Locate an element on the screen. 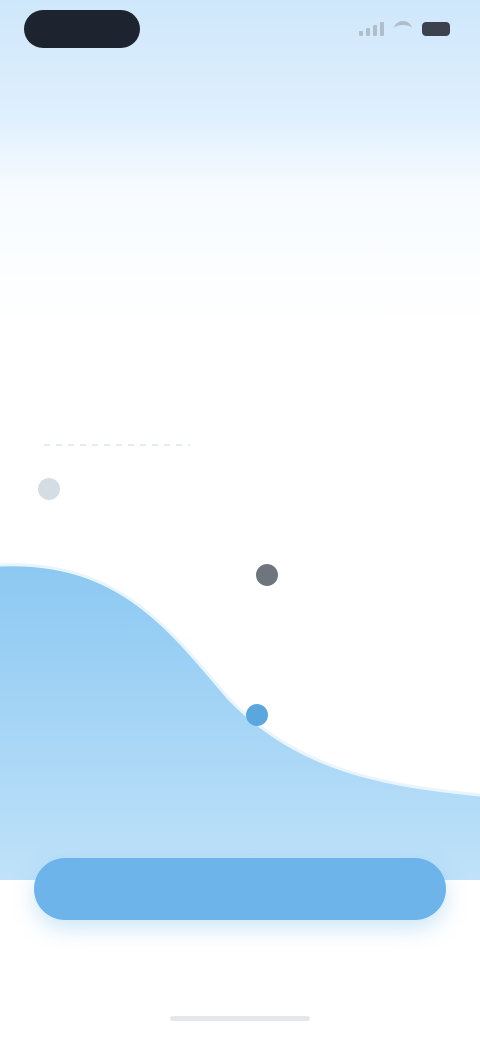 Image resolution: width=480 pixels, height=1040 pixels. marker-start is located at coordinates (55, 489).